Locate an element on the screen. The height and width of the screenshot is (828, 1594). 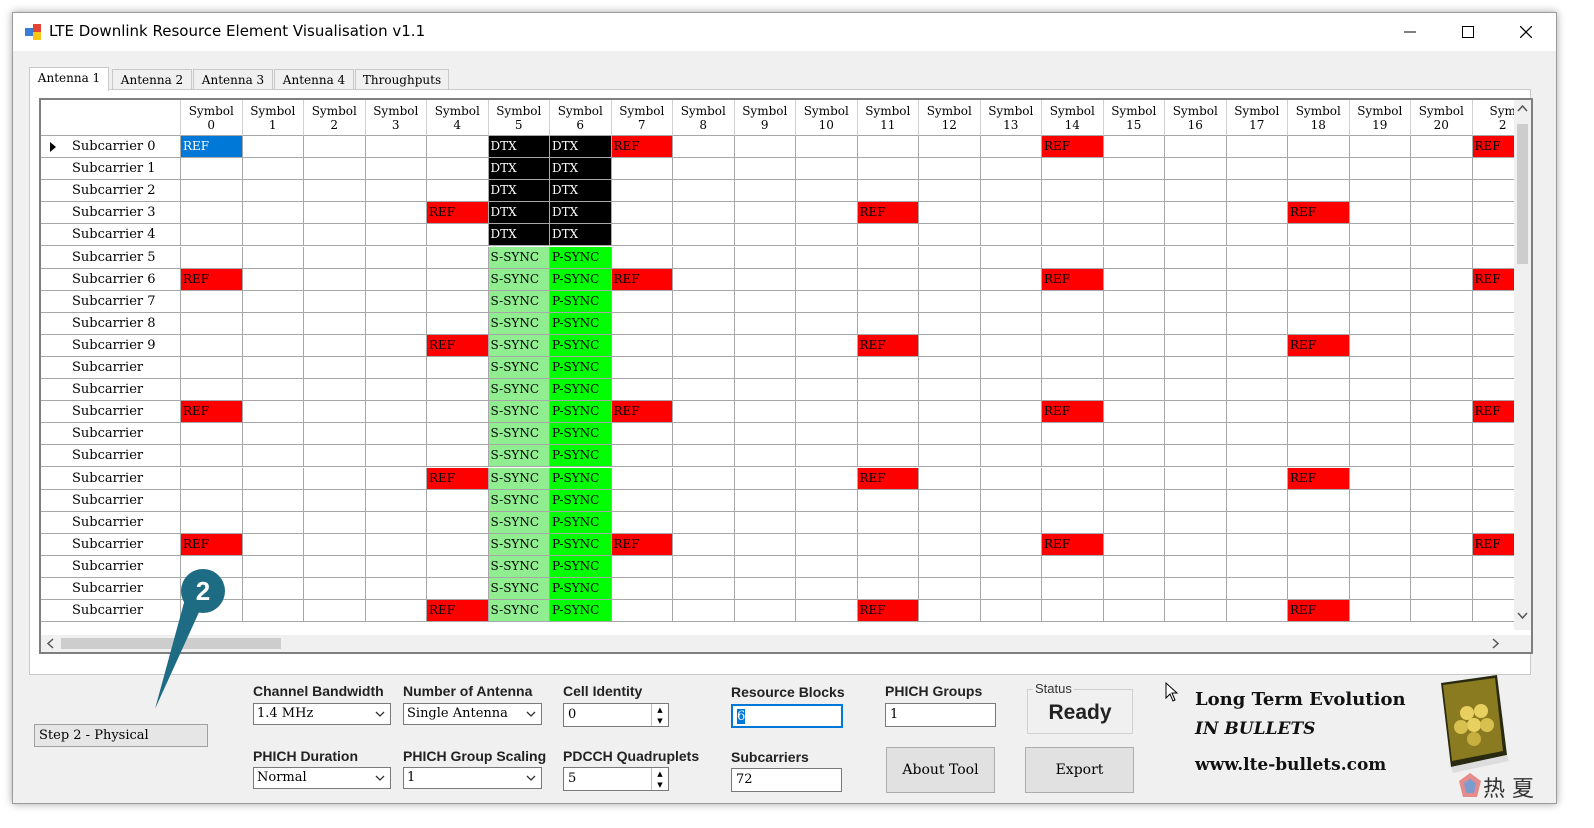
row-header: Subcarrier 3 is located at coordinates (111, 213).